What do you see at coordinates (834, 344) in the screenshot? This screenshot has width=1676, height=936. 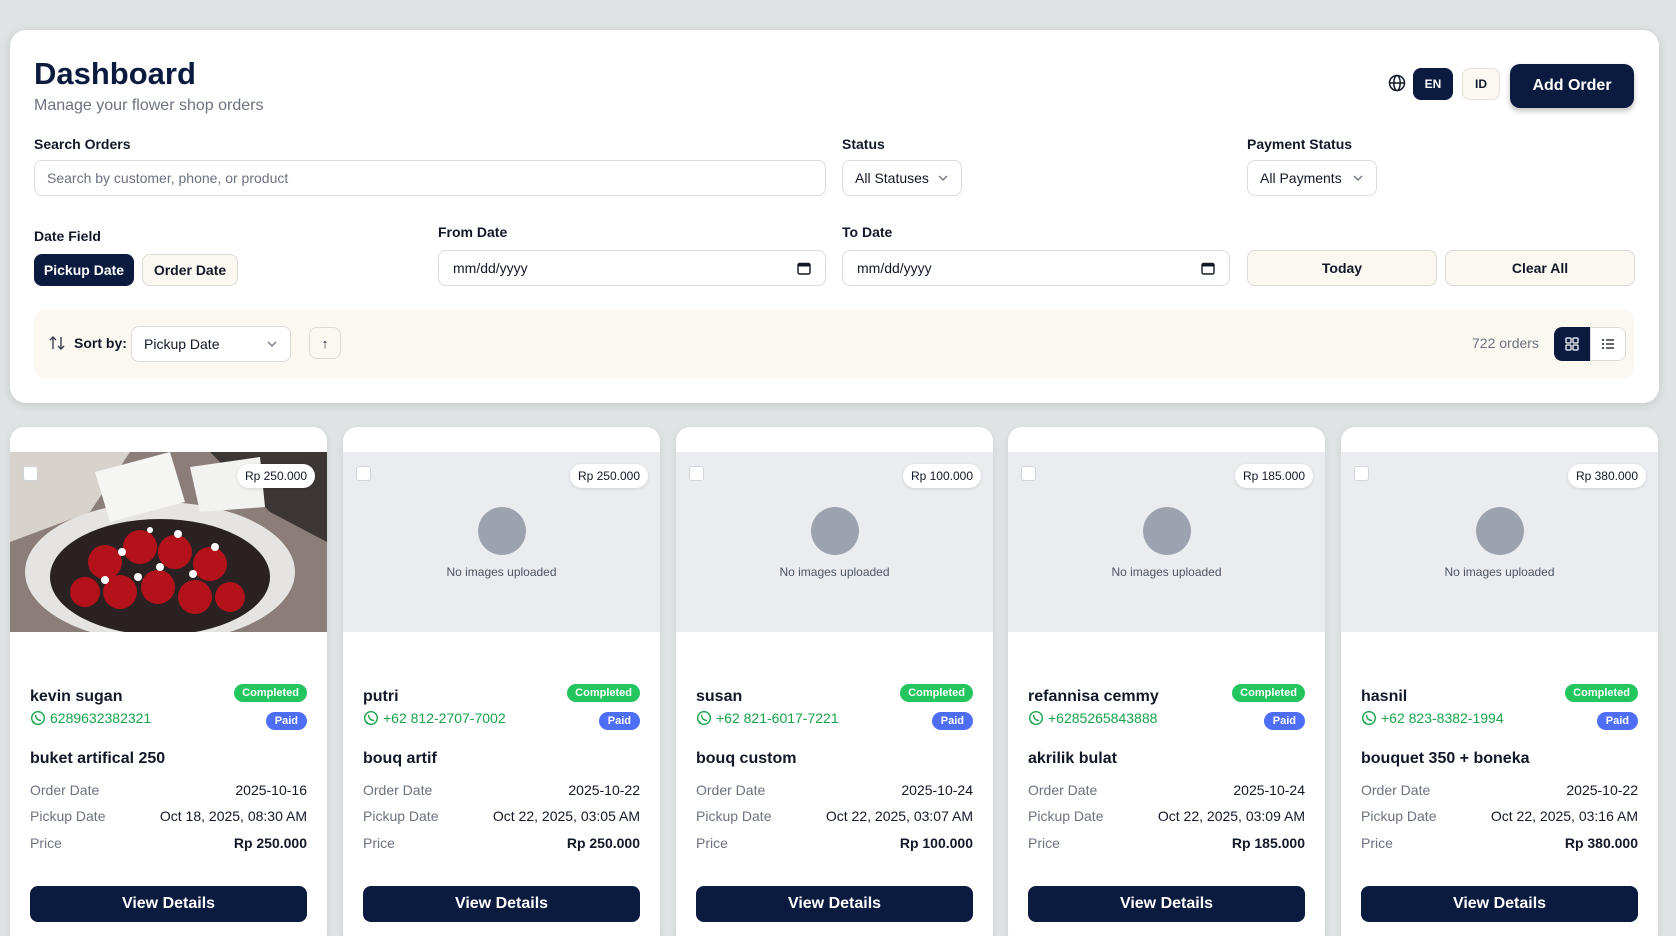 I see `sort-bar: Sort by: Pickup Date ↑ 722 orders` at bounding box center [834, 344].